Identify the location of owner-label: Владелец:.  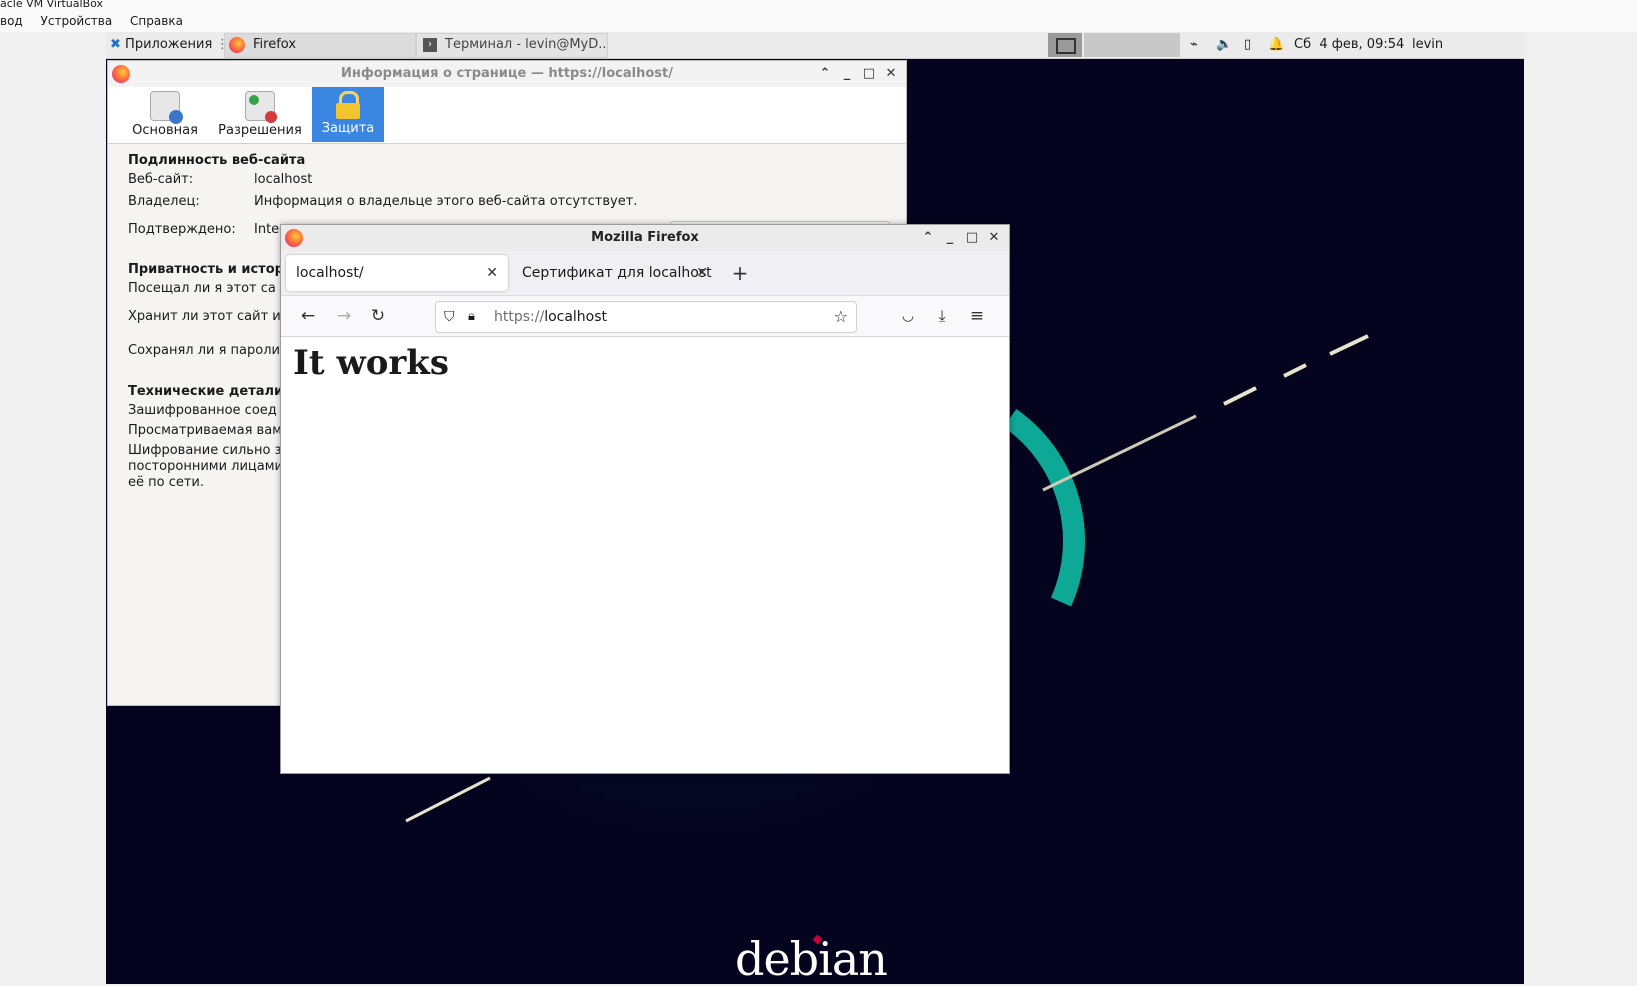
(164, 201).